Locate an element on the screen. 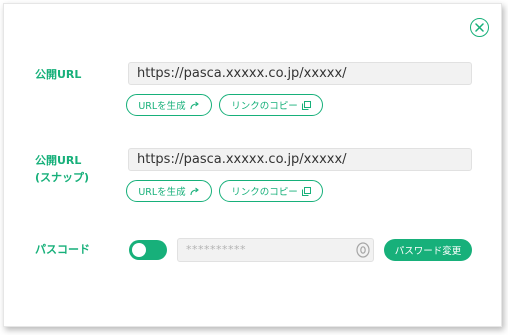  generate-url-label: URLを生成 is located at coordinates (162, 106).